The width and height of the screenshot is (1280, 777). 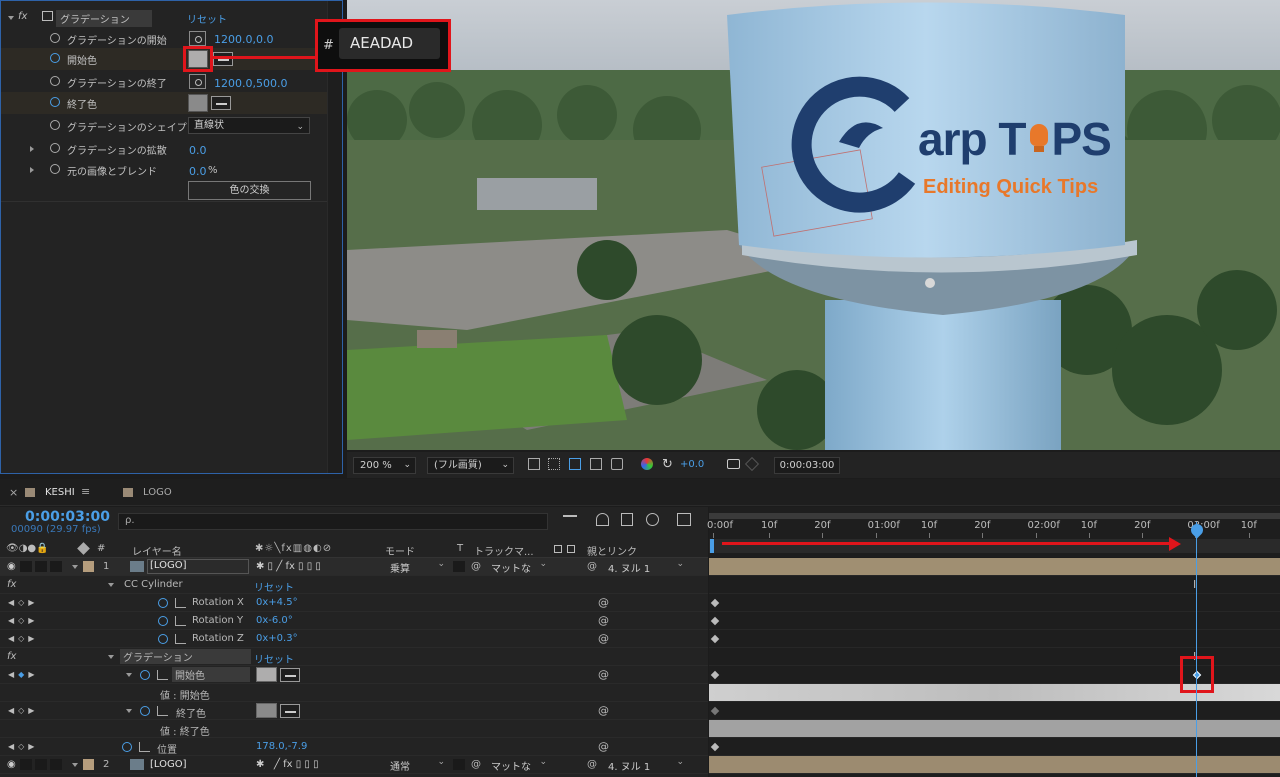 What do you see at coordinates (168, 764) in the screenshot?
I see `layer-name: [LOGO]` at bounding box center [168, 764].